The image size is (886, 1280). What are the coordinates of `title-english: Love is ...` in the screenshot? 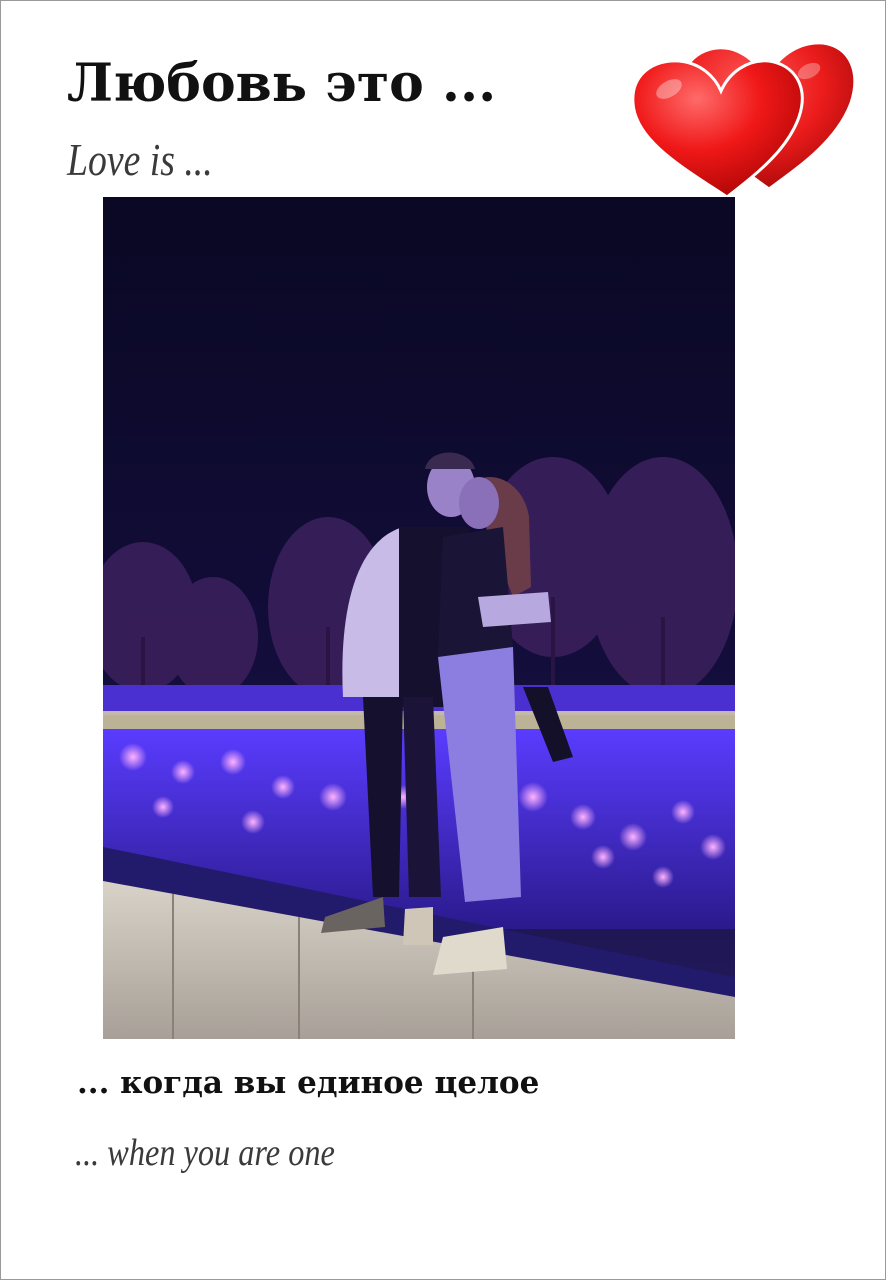 It's located at (140, 159).